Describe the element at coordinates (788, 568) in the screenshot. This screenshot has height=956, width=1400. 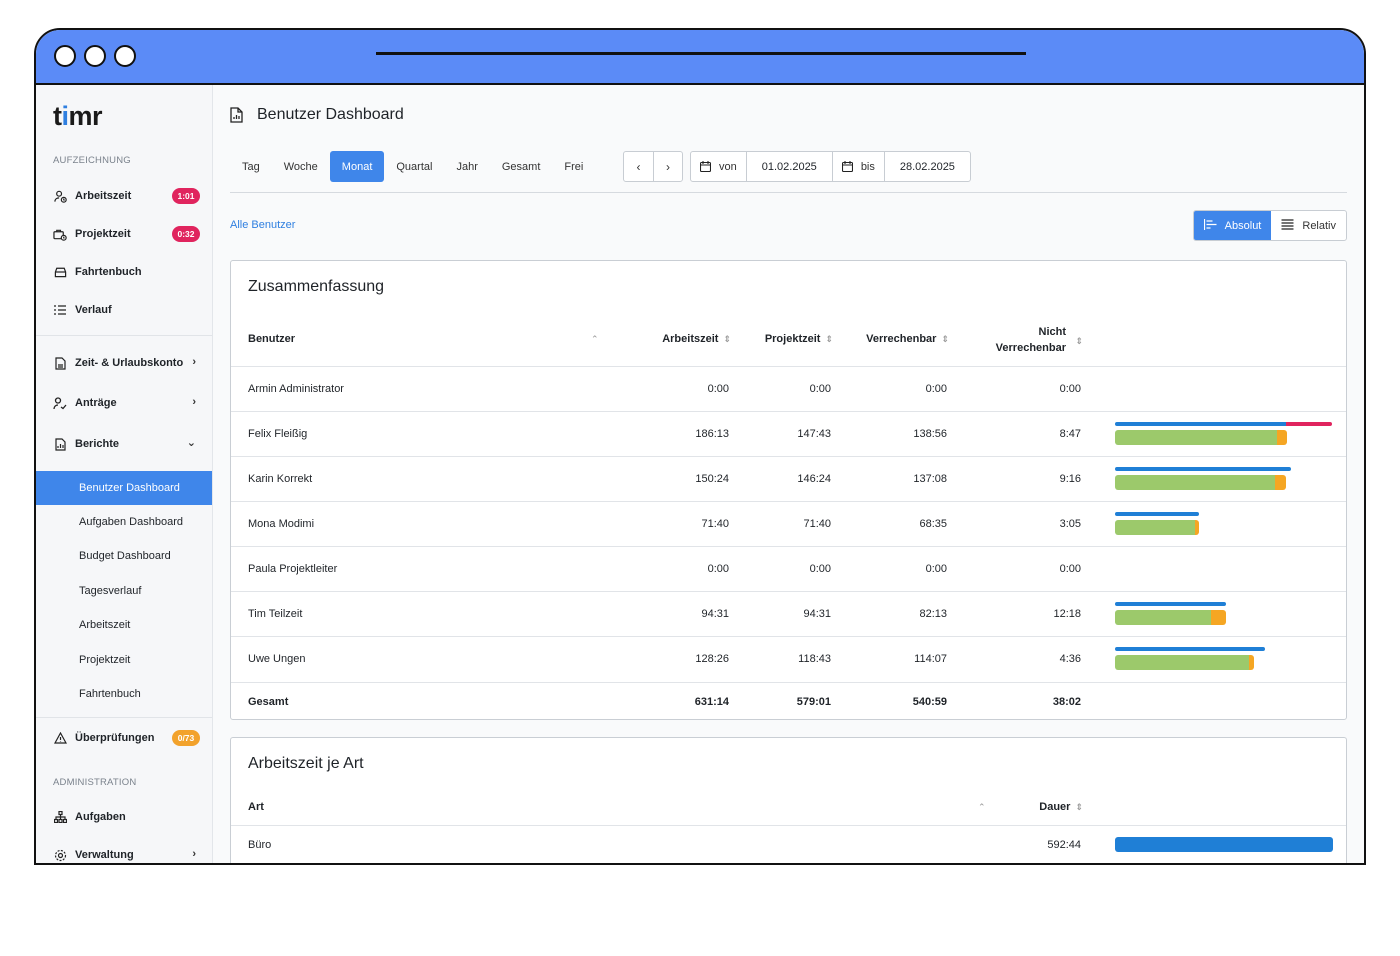
I see `table-row: Paula Projektleiter 0:00 0:00 0:00 0:00` at that location.